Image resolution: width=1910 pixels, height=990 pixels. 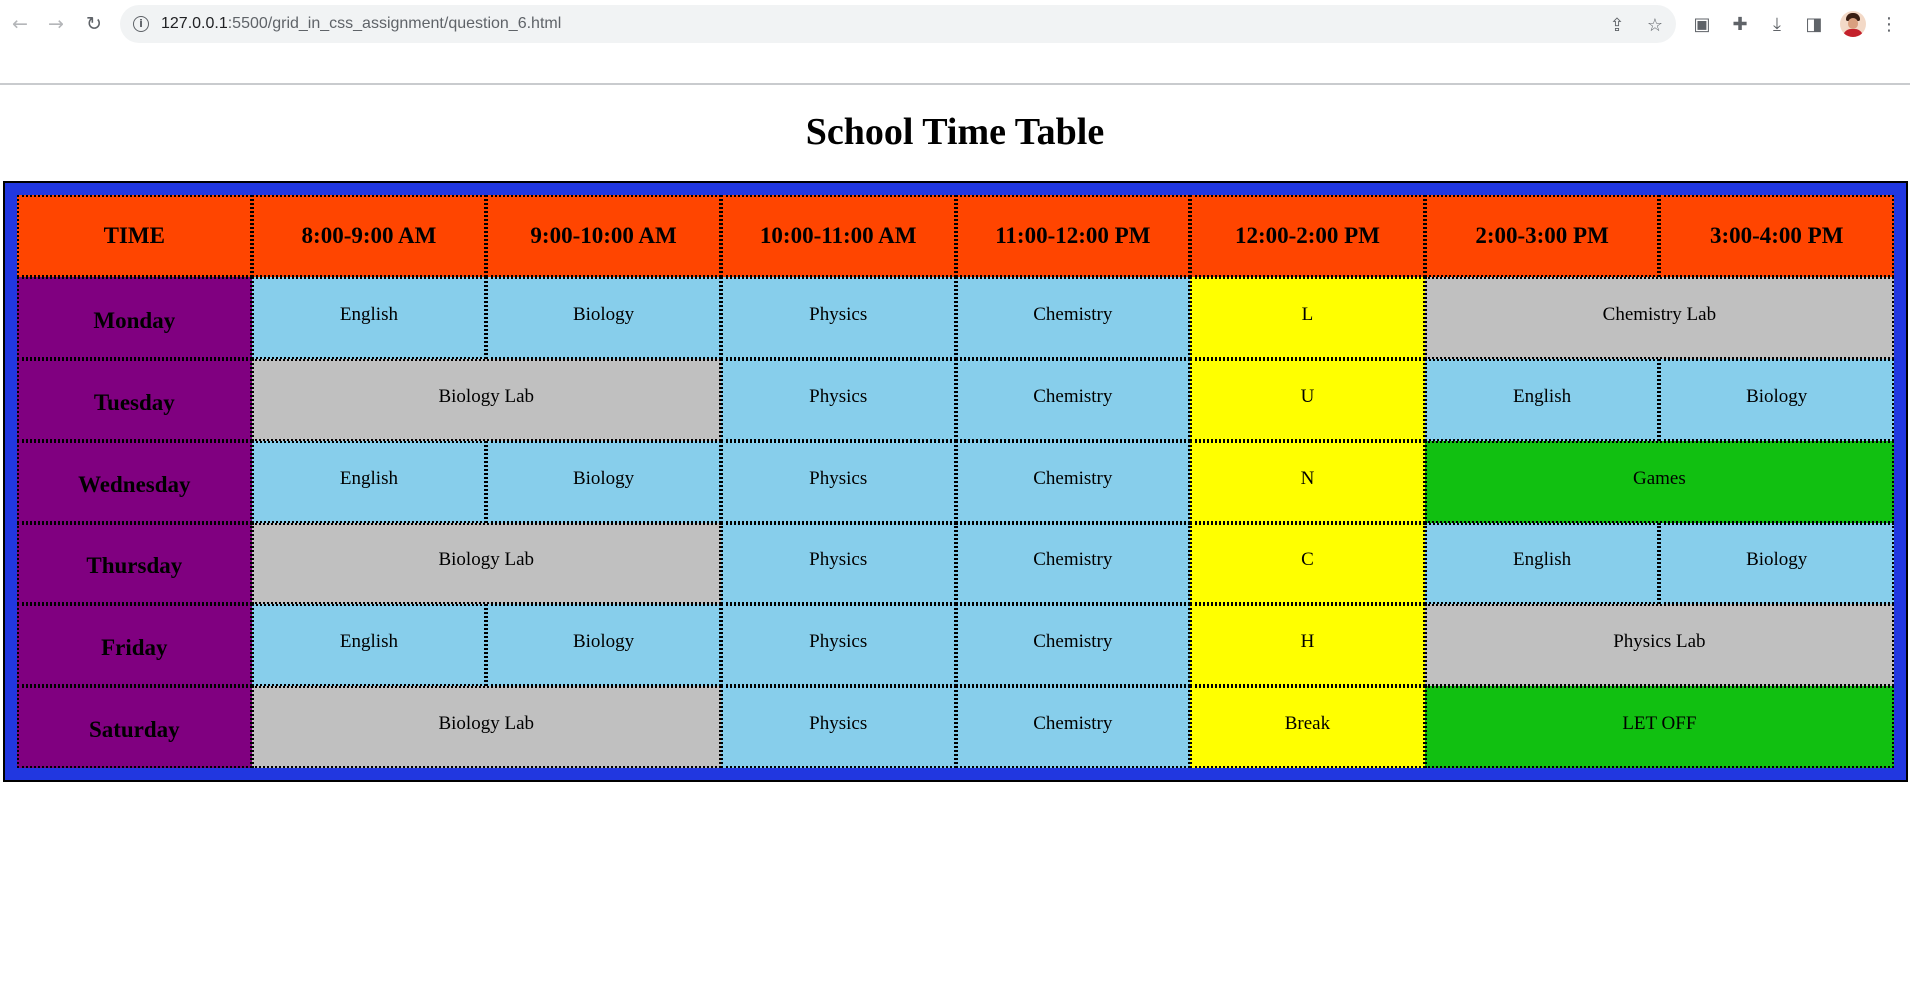 I want to click on kebab-menu-icon: ⋮, so click(x=1889, y=24).